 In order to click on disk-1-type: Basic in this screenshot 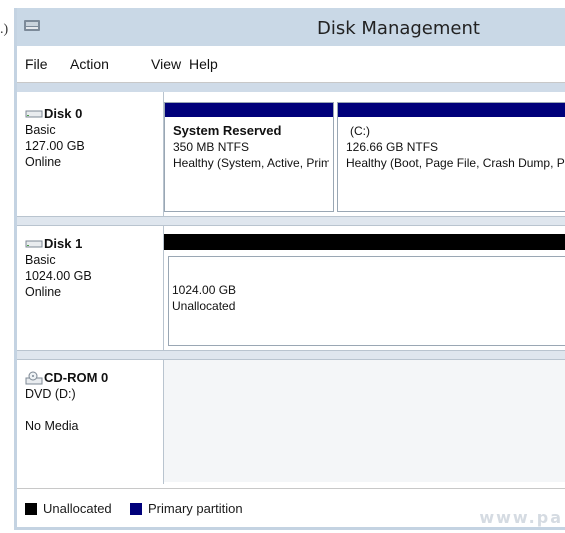, I will do `click(40, 260)`.